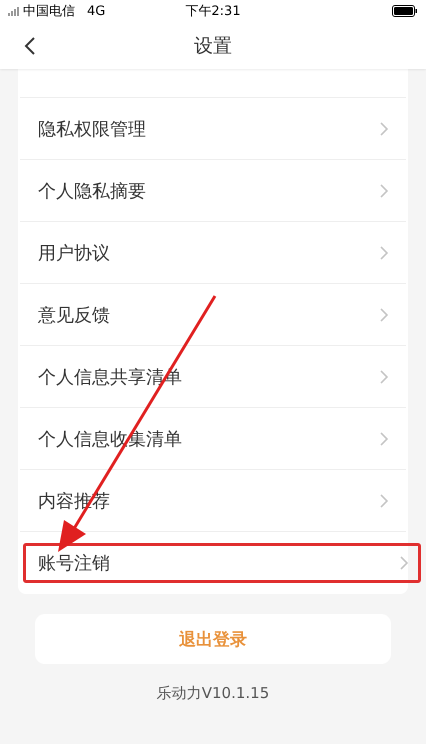 The image size is (426, 744). What do you see at coordinates (213, 46) in the screenshot?
I see `page-title: 设置` at bounding box center [213, 46].